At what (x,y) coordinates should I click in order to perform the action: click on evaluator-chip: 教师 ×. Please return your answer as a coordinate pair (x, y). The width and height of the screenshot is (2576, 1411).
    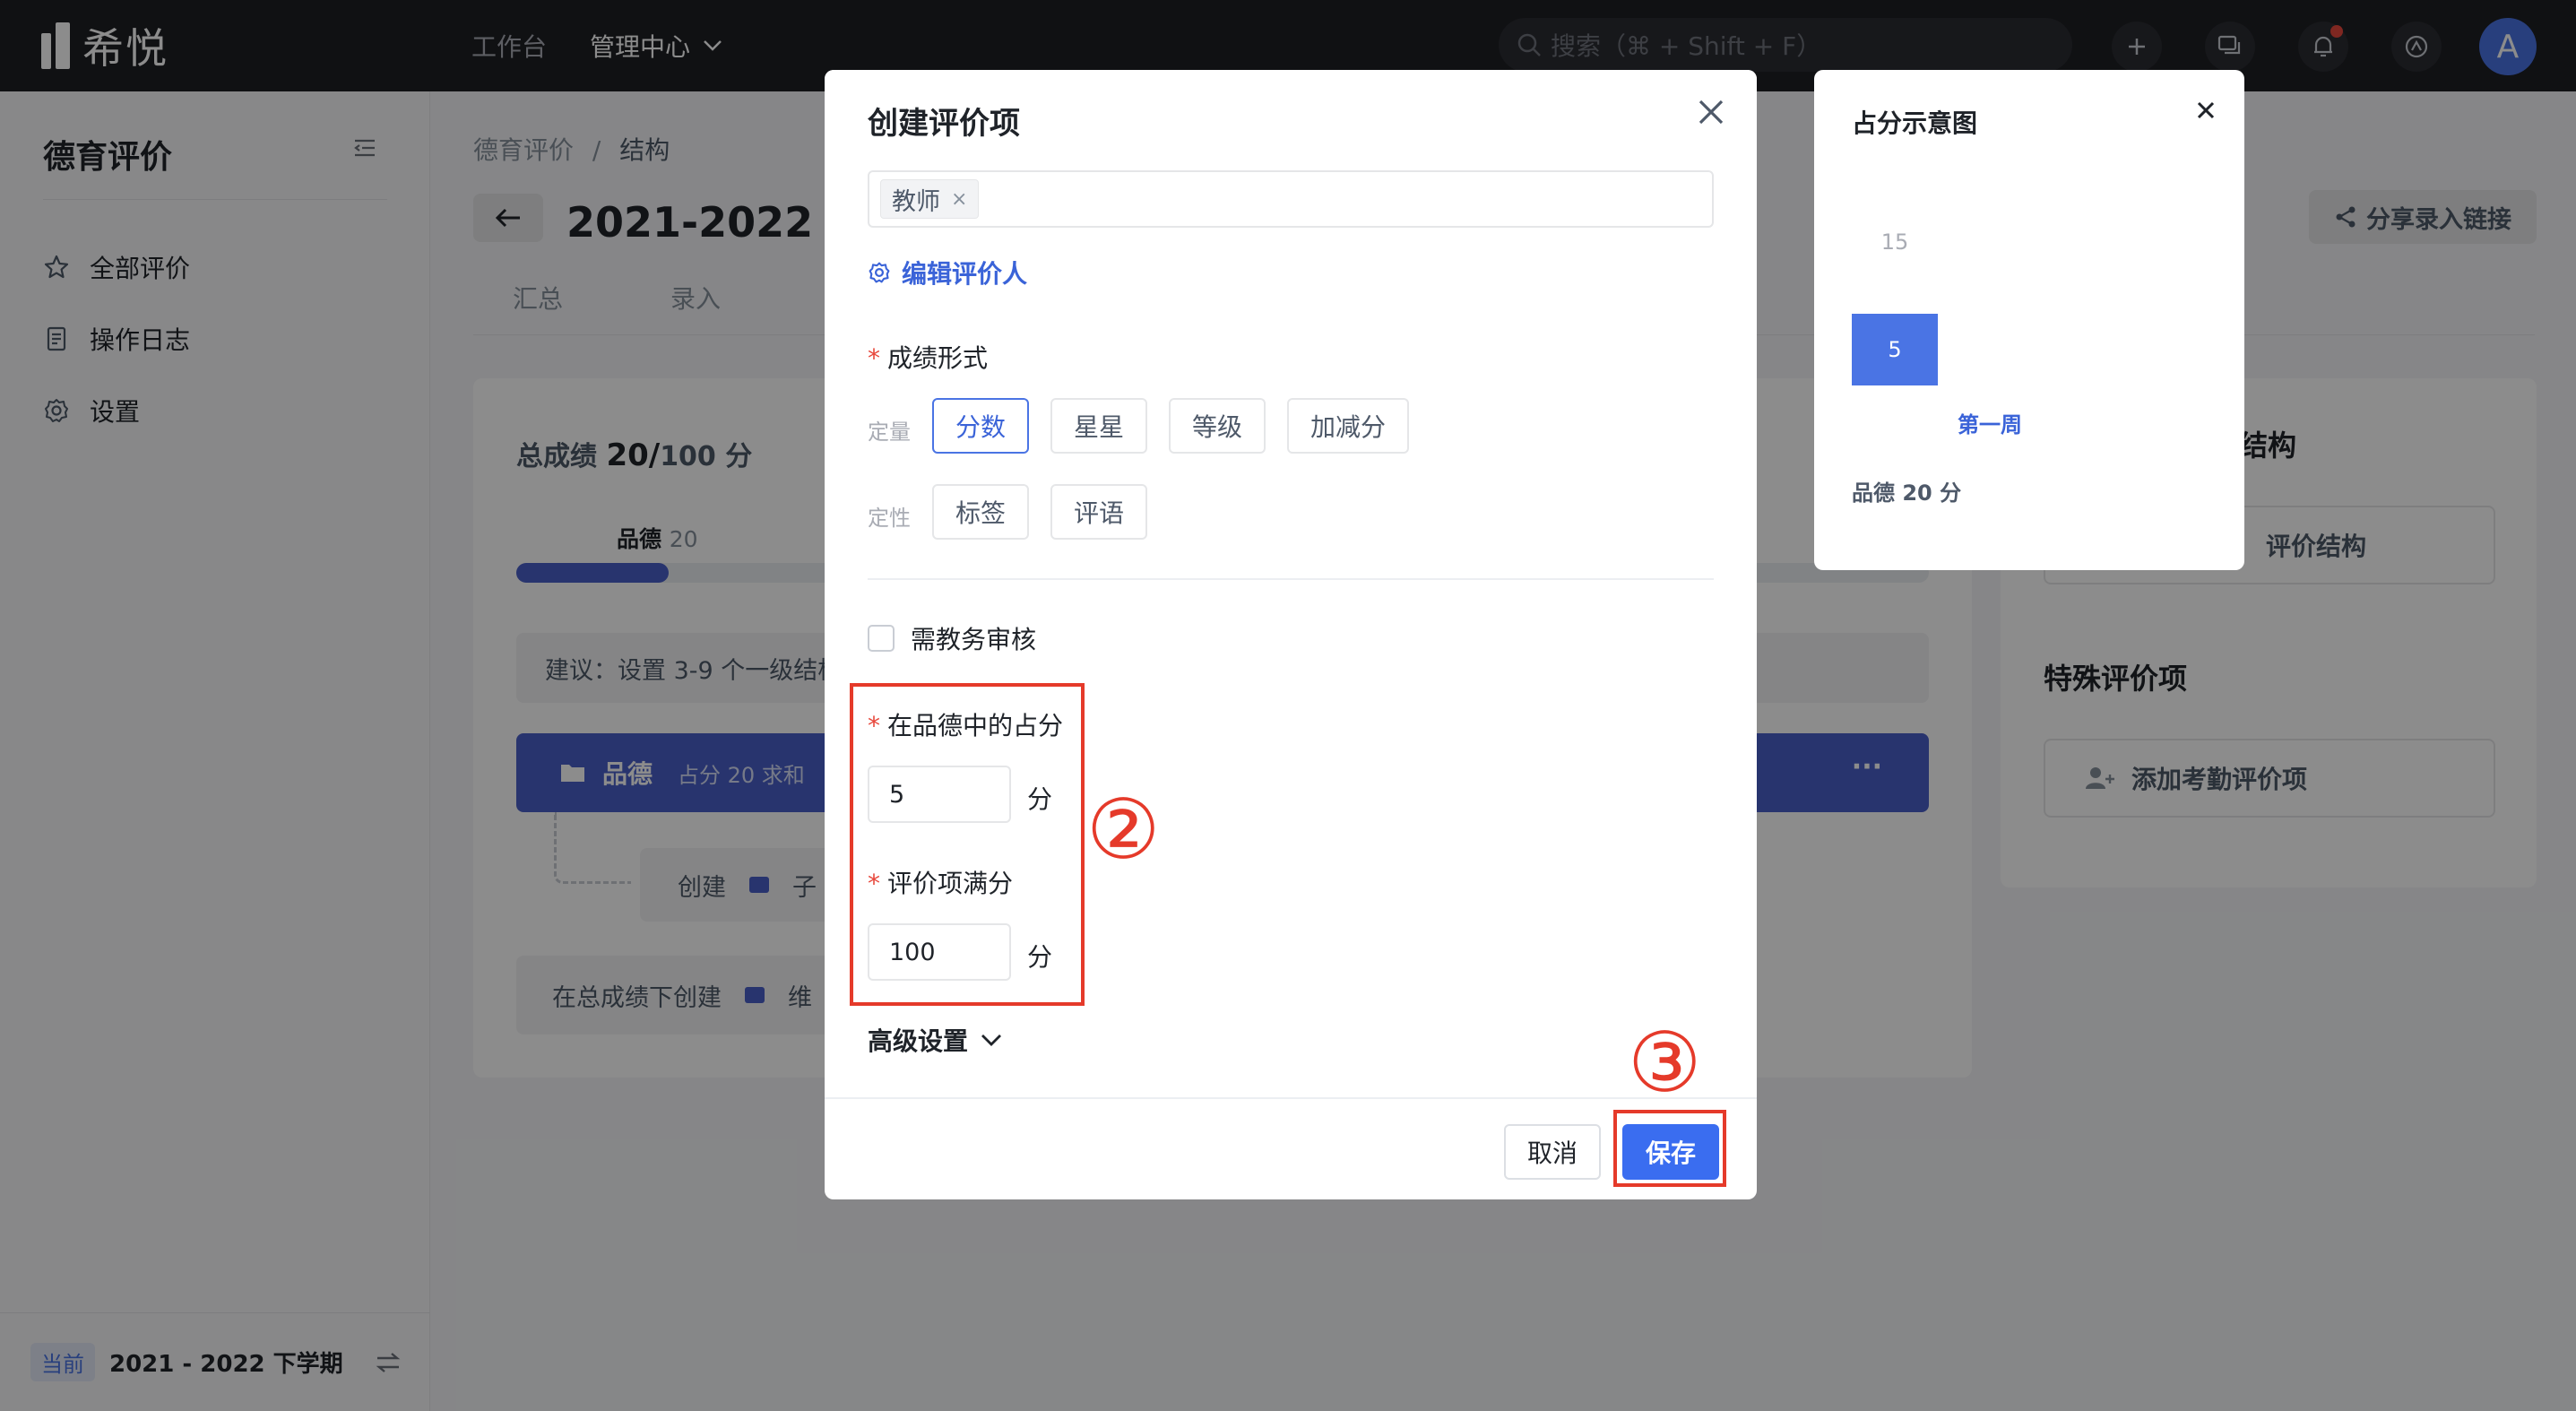
    Looking at the image, I should click on (930, 199).